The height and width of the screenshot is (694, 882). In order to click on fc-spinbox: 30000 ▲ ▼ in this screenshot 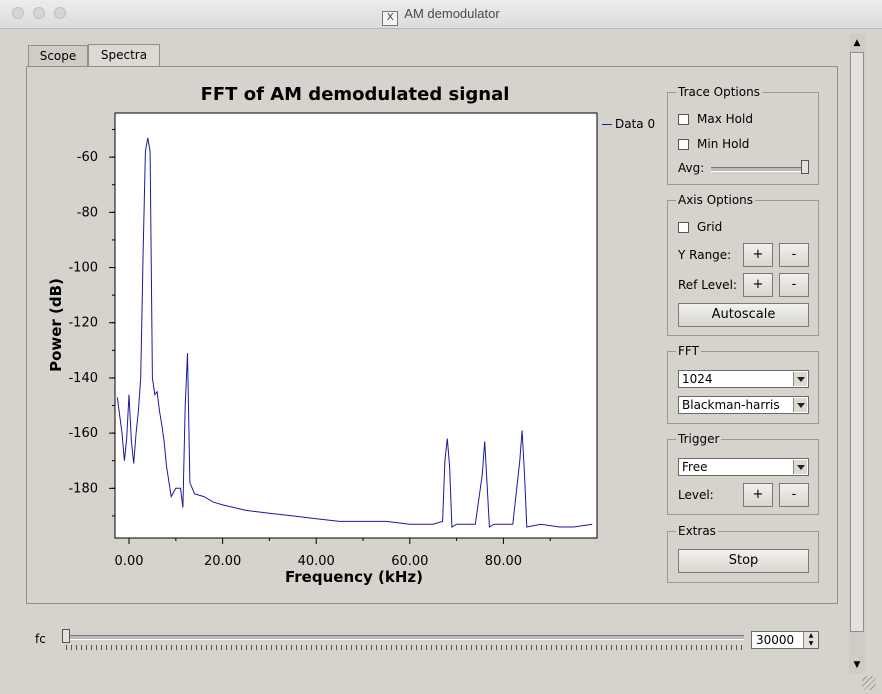, I will do `click(785, 640)`.